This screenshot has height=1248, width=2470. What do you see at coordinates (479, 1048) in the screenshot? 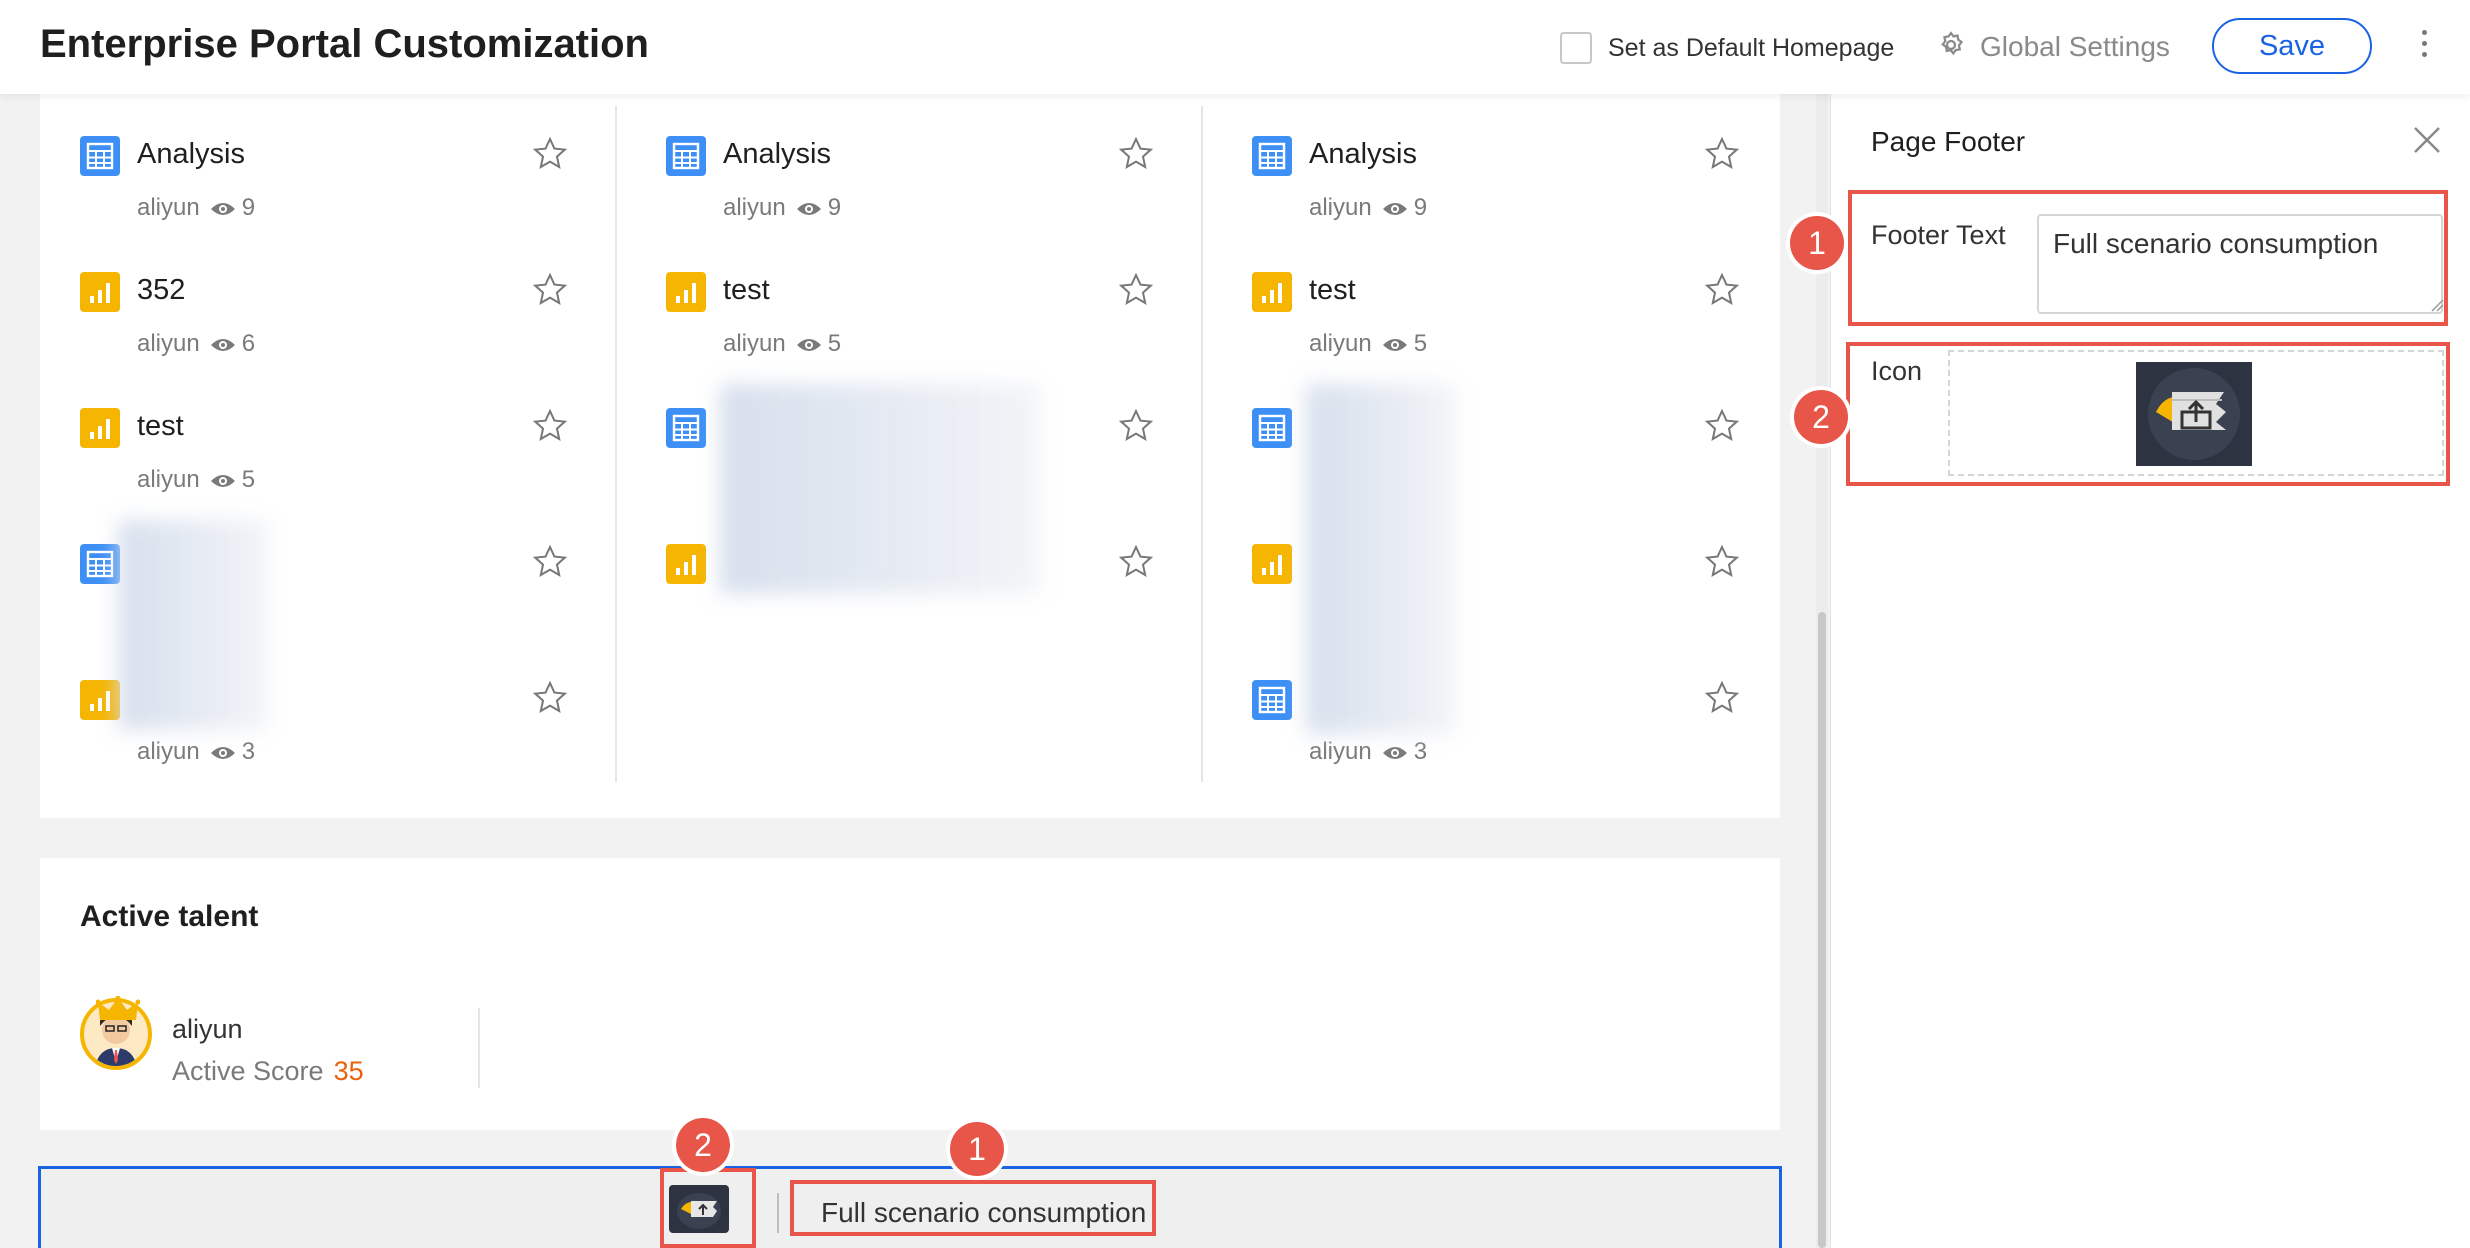
I see `divider` at bounding box center [479, 1048].